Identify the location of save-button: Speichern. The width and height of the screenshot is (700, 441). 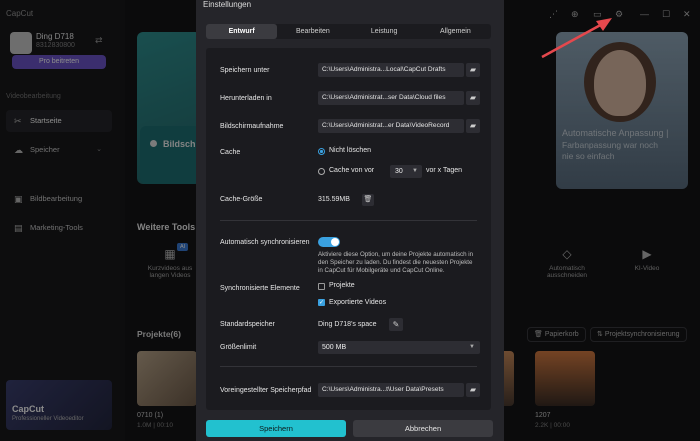
(276, 428).